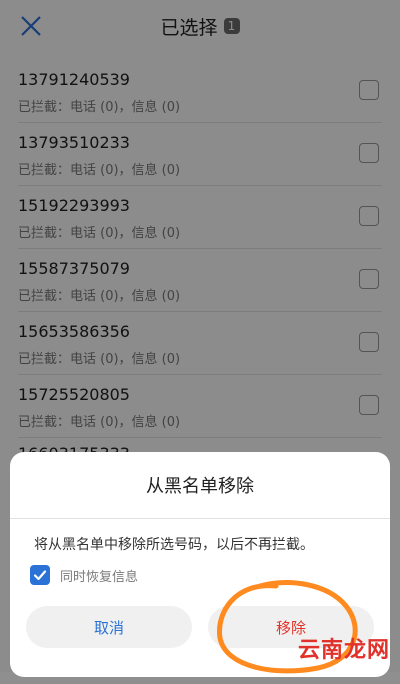  Describe the element at coordinates (109, 627) in the screenshot. I see `cancel-button: 取消` at that location.